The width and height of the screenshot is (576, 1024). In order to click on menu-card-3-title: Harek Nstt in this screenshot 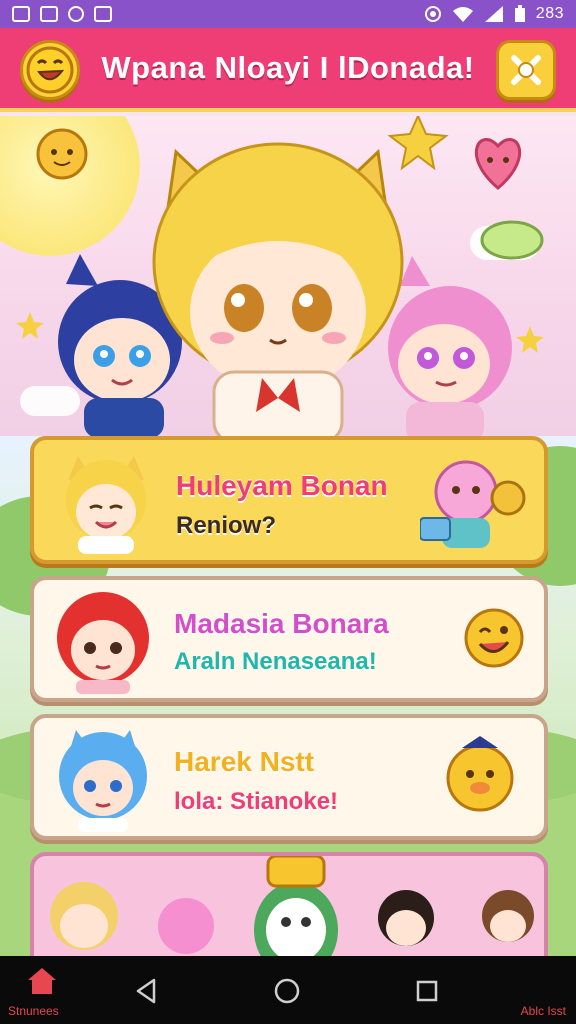, I will do `click(244, 761)`.